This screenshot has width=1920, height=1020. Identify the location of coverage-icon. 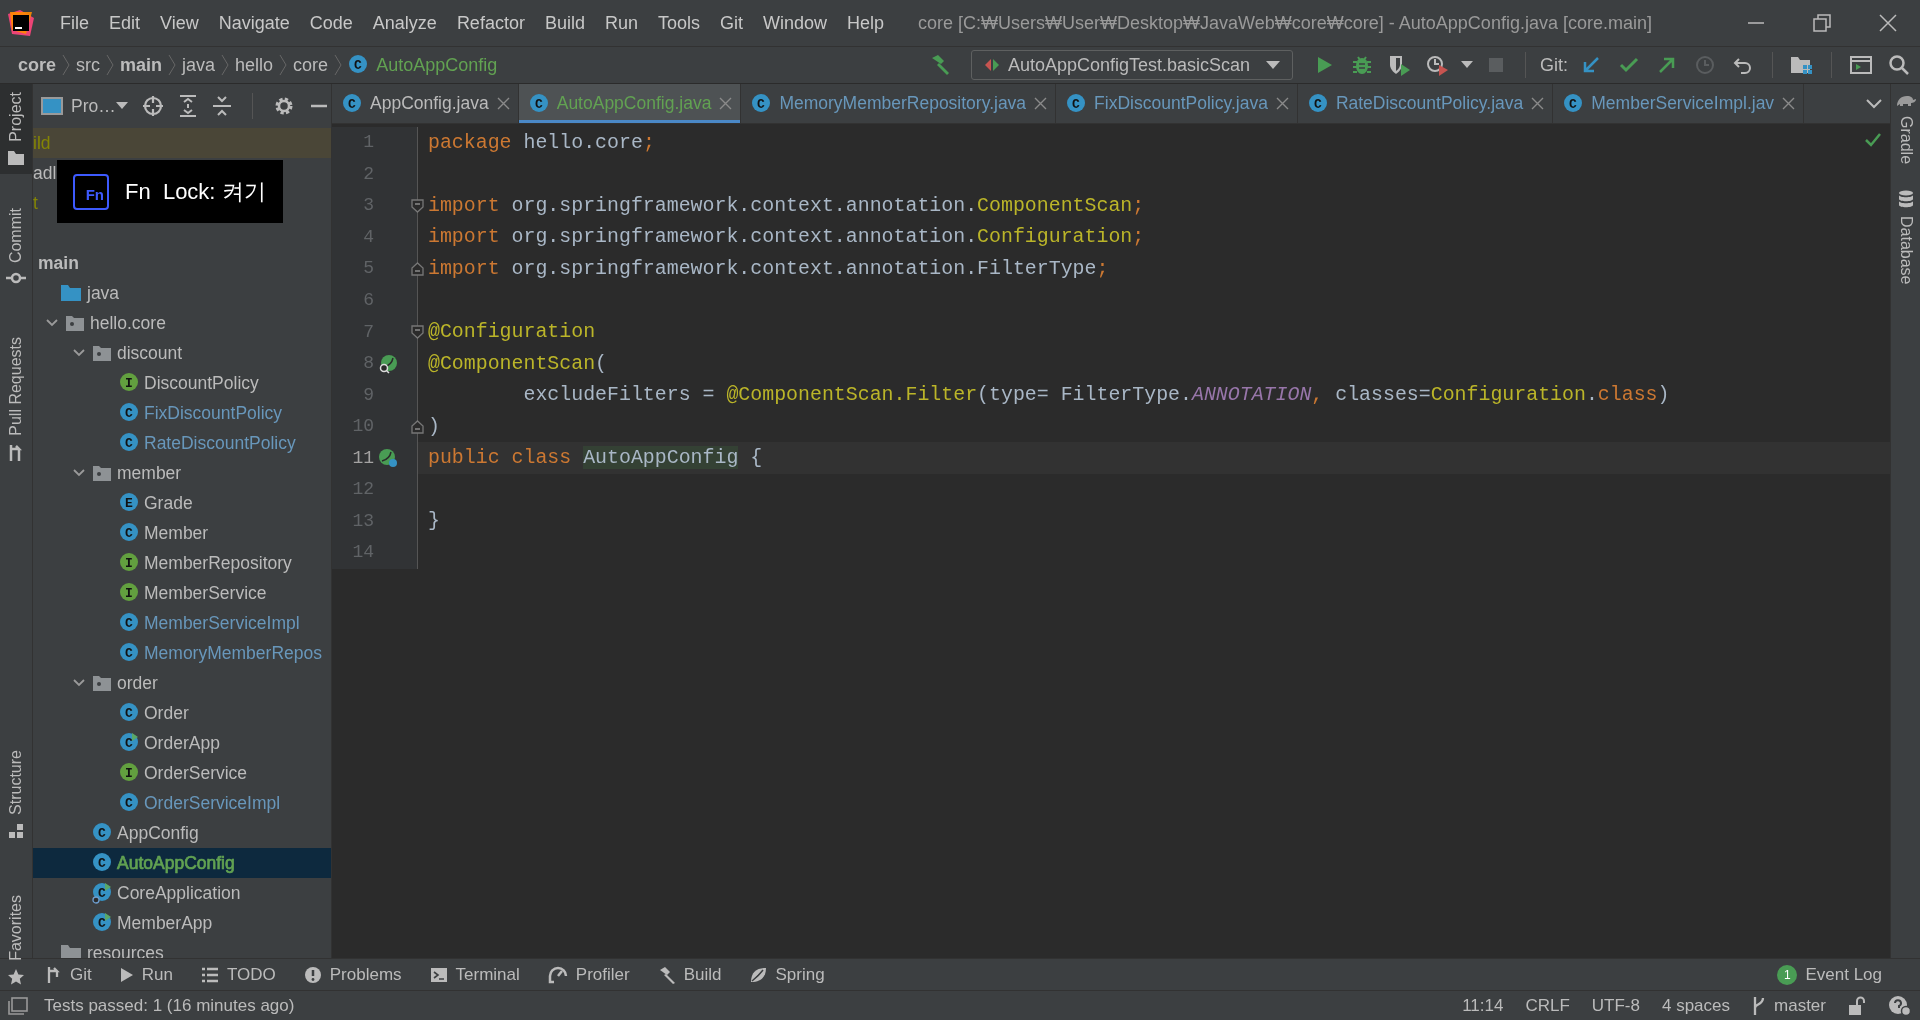
(1400, 65).